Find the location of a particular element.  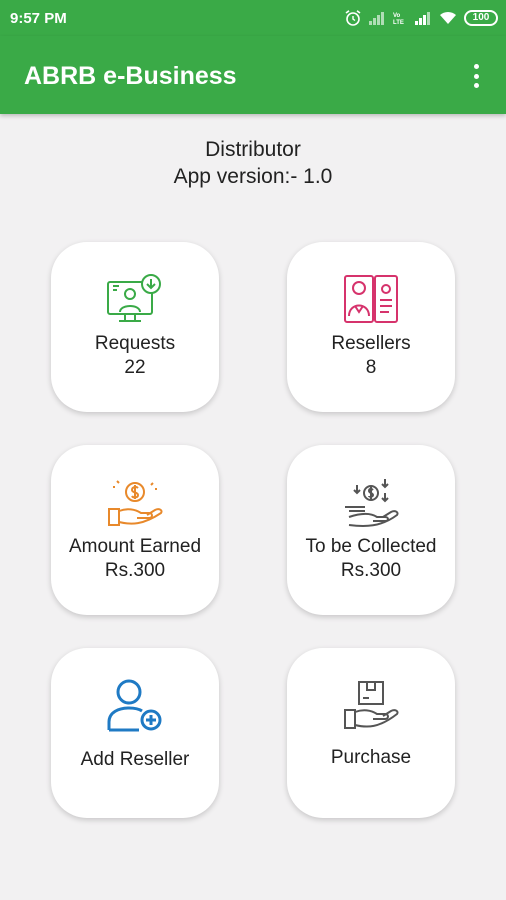

svg-text: LTE is located at coordinates (398, 23).